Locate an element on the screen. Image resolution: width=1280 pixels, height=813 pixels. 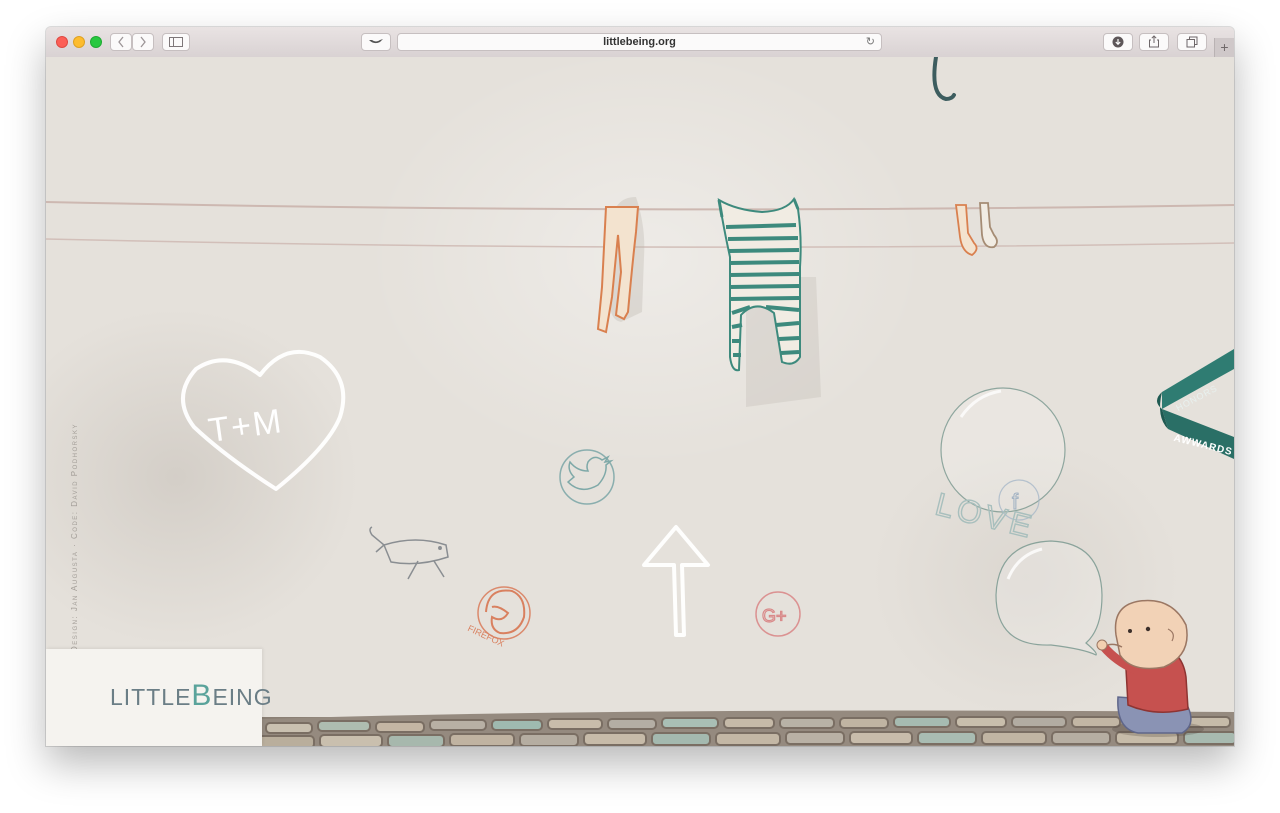
download-icon is located at coordinates (1118, 42).